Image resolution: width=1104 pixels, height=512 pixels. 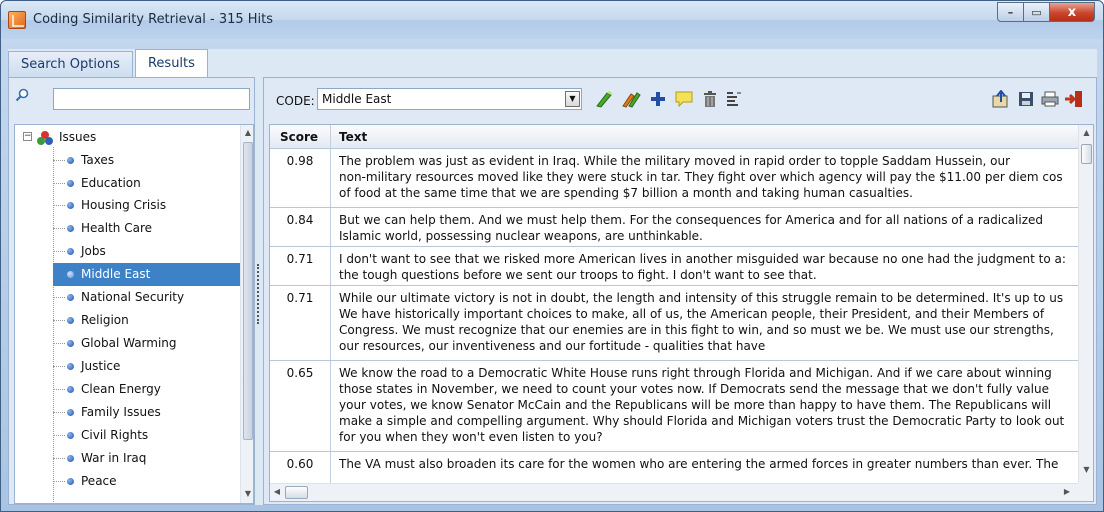 I want to click on vertical-scroll-thumb, so click(x=1086, y=154).